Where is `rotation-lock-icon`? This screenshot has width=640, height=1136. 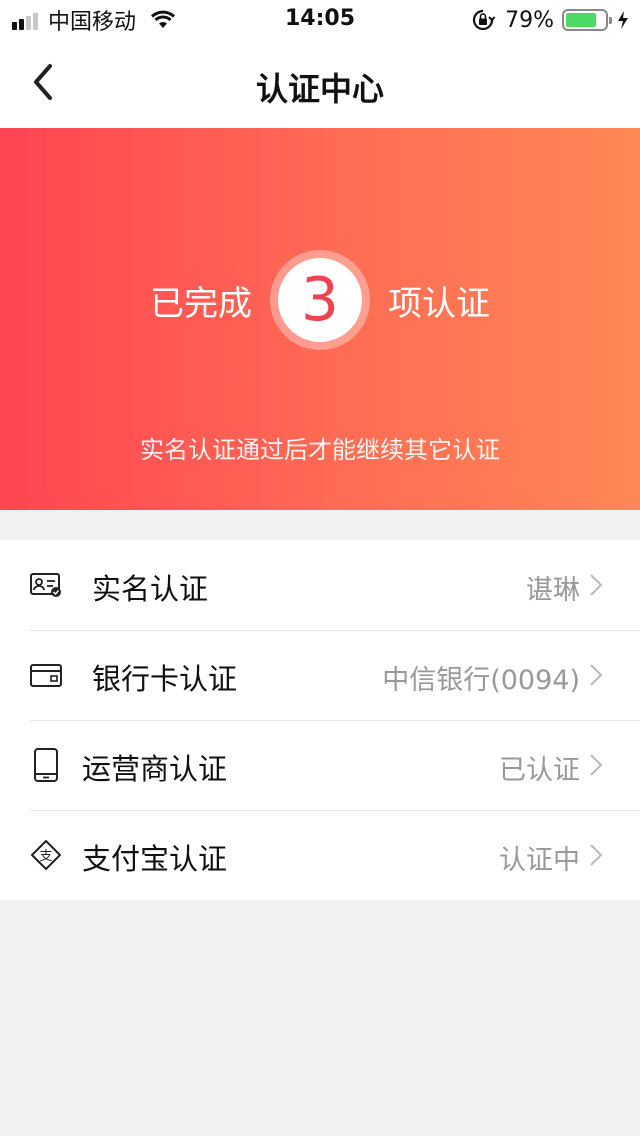 rotation-lock-icon is located at coordinates (484, 20).